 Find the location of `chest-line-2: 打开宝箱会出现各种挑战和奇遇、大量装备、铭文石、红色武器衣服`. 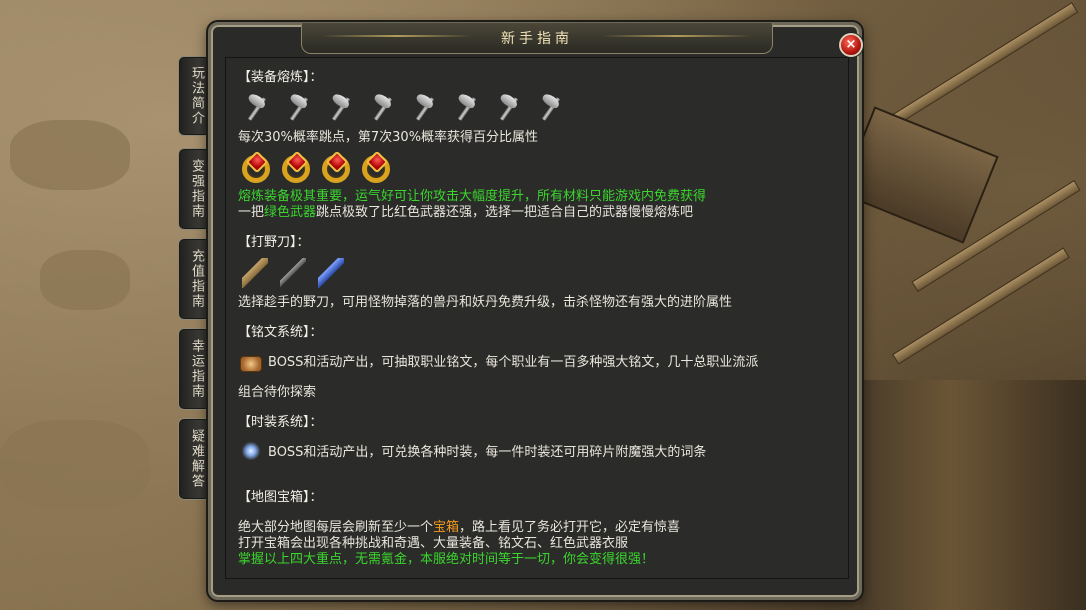

chest-line-2: 打开宝箱会出现各种挑战和奇遇、大量装备、铭文石、红色武器衣服 is located at coordinates (433, 543).